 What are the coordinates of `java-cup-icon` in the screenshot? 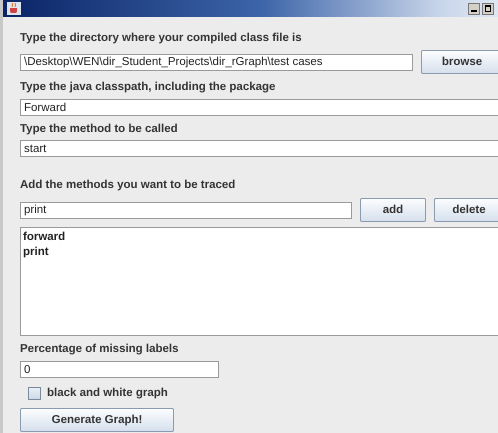 It's located at (14, 8).